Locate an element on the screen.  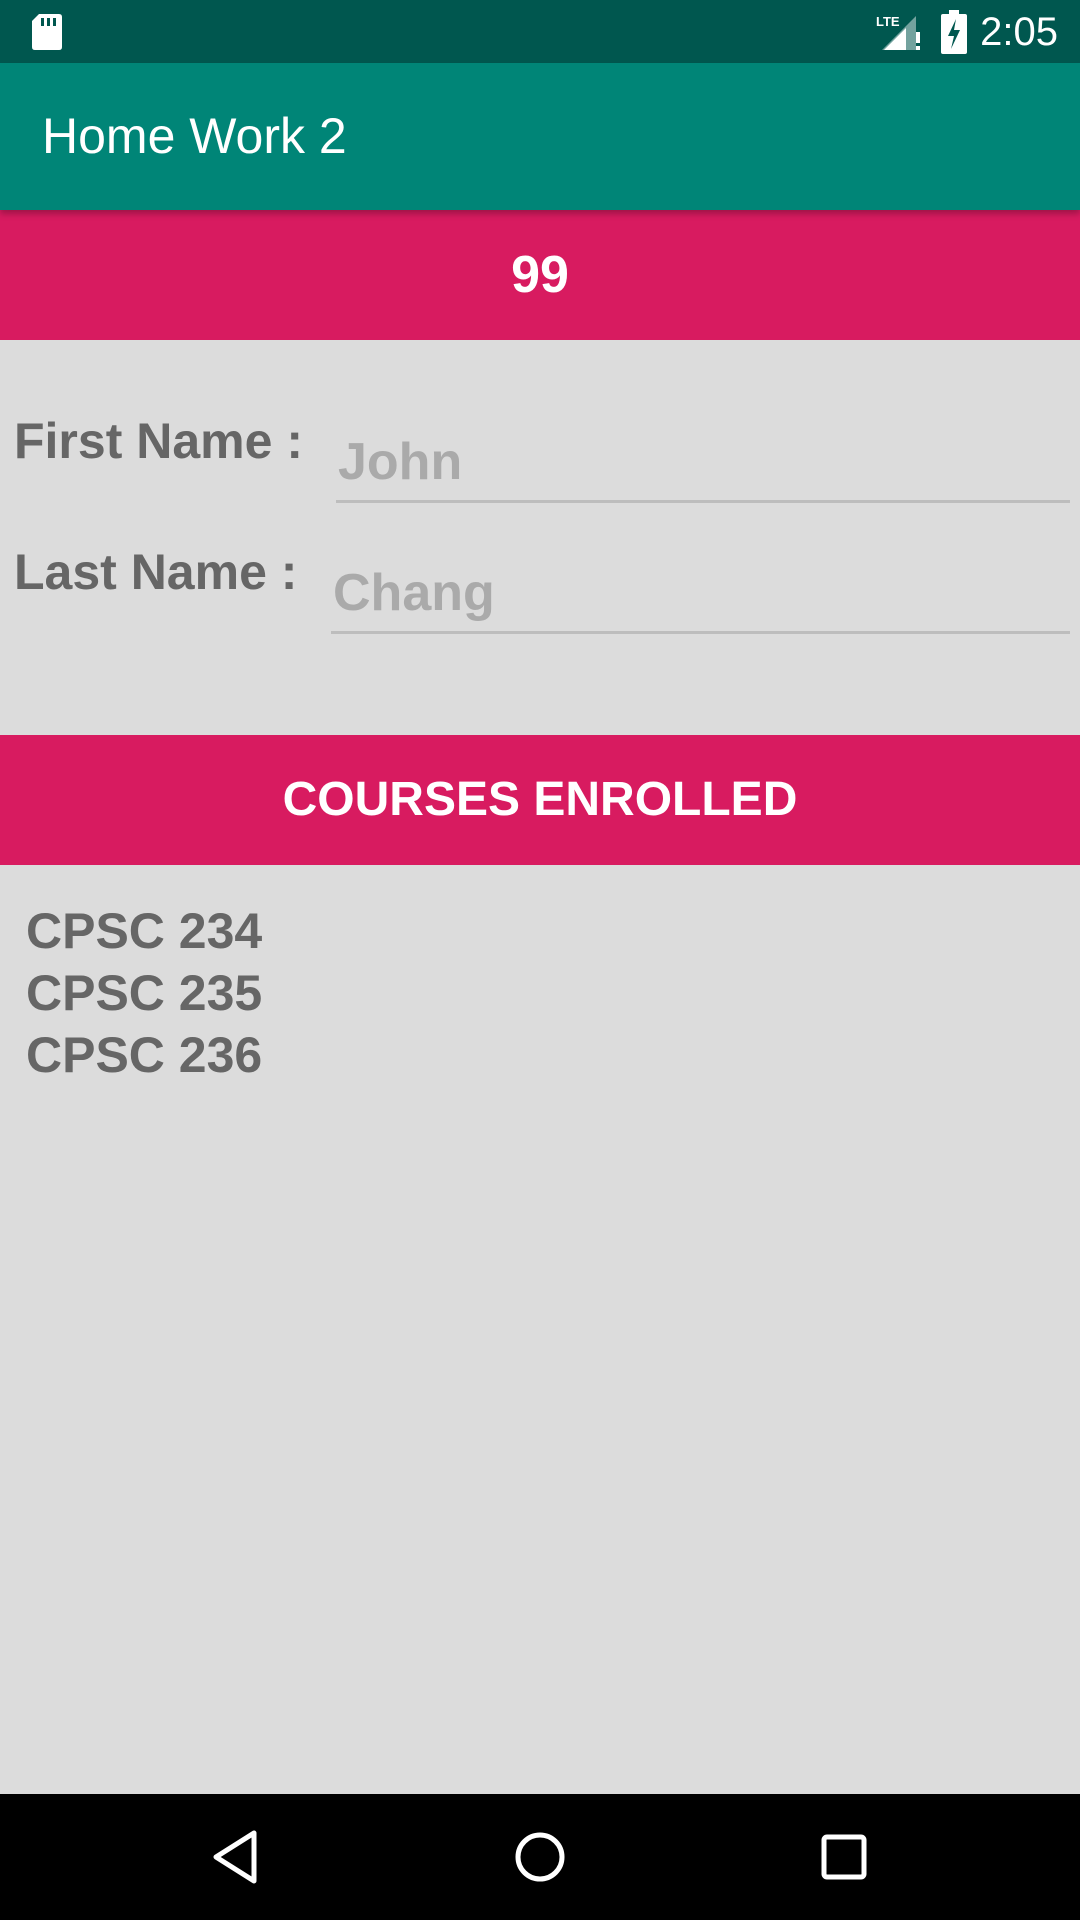
course-list: CPSC 234 CPSC 235 CPSC 236 is located at coordinates (144, 993).